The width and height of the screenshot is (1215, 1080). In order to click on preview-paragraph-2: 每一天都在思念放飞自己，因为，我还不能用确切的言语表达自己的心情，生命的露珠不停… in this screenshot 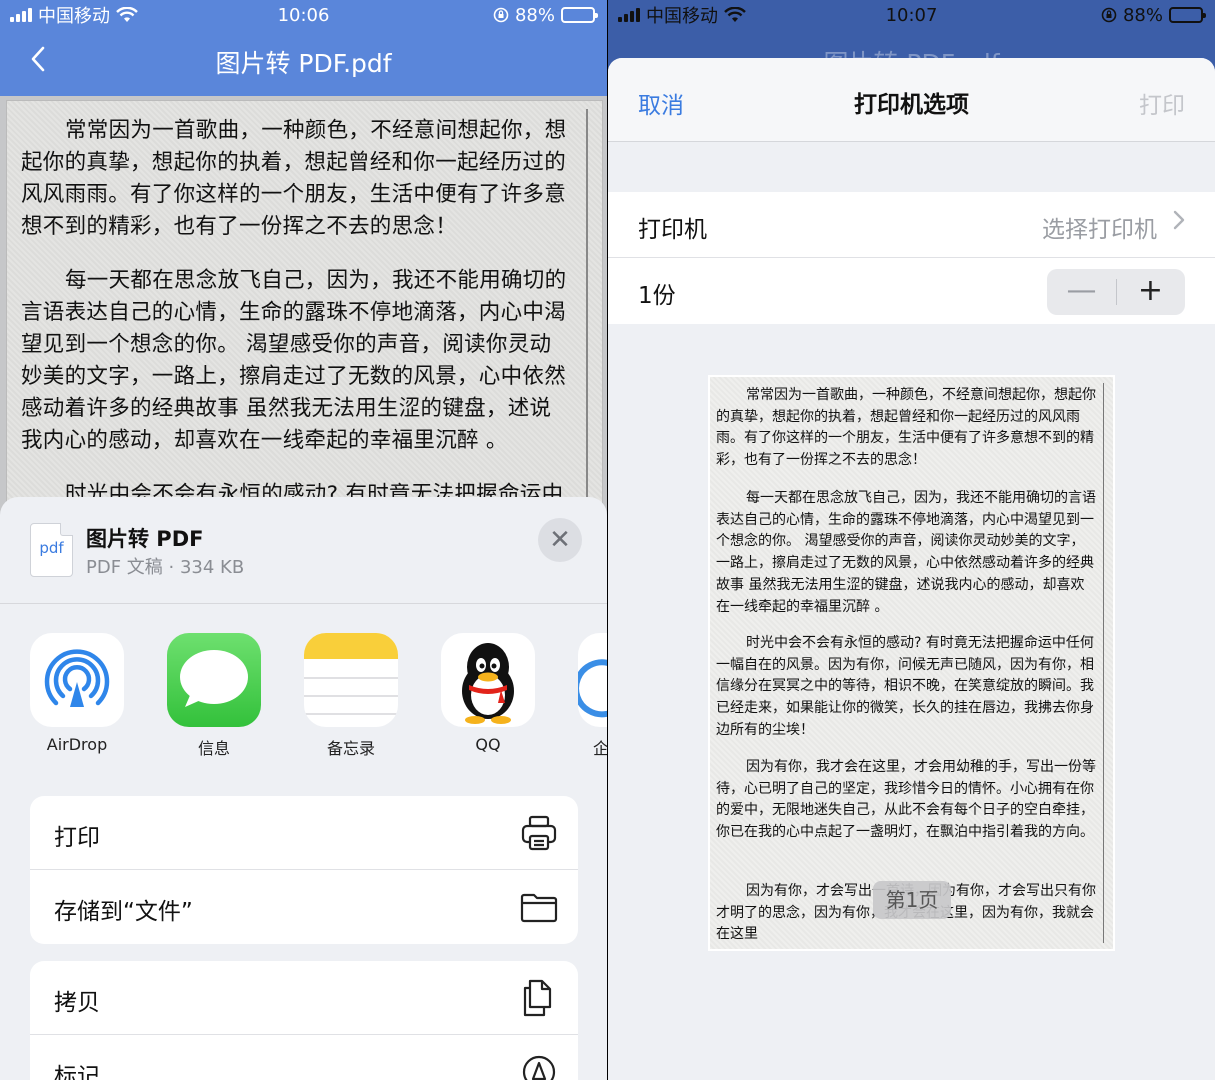, I will do `click(906, 552)`.